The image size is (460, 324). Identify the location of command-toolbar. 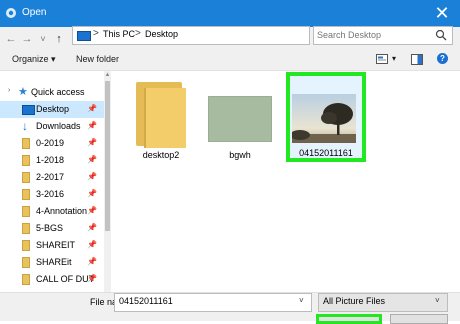
(230, 60).